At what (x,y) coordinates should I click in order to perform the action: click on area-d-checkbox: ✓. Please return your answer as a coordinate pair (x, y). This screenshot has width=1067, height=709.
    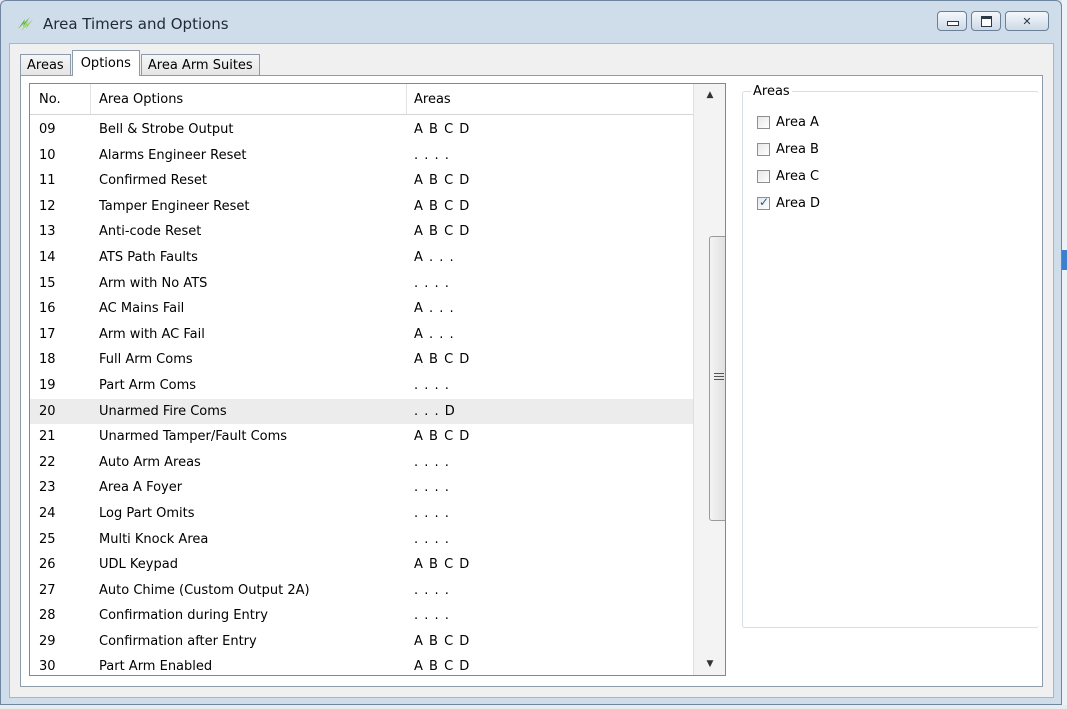
    Looking at the image, I should click on (763, 202).